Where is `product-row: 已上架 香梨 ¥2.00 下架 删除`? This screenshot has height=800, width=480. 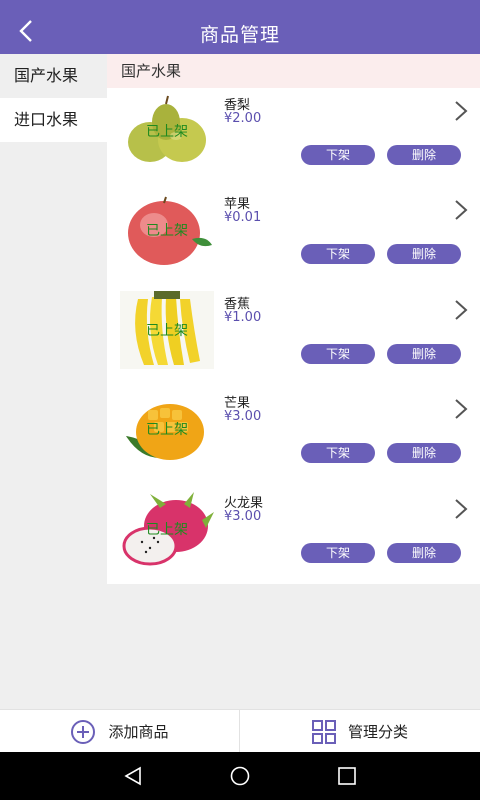 product-row: 已上架 香梨 ¥2.00 下架 删除 is located at coordinates (293, 137).